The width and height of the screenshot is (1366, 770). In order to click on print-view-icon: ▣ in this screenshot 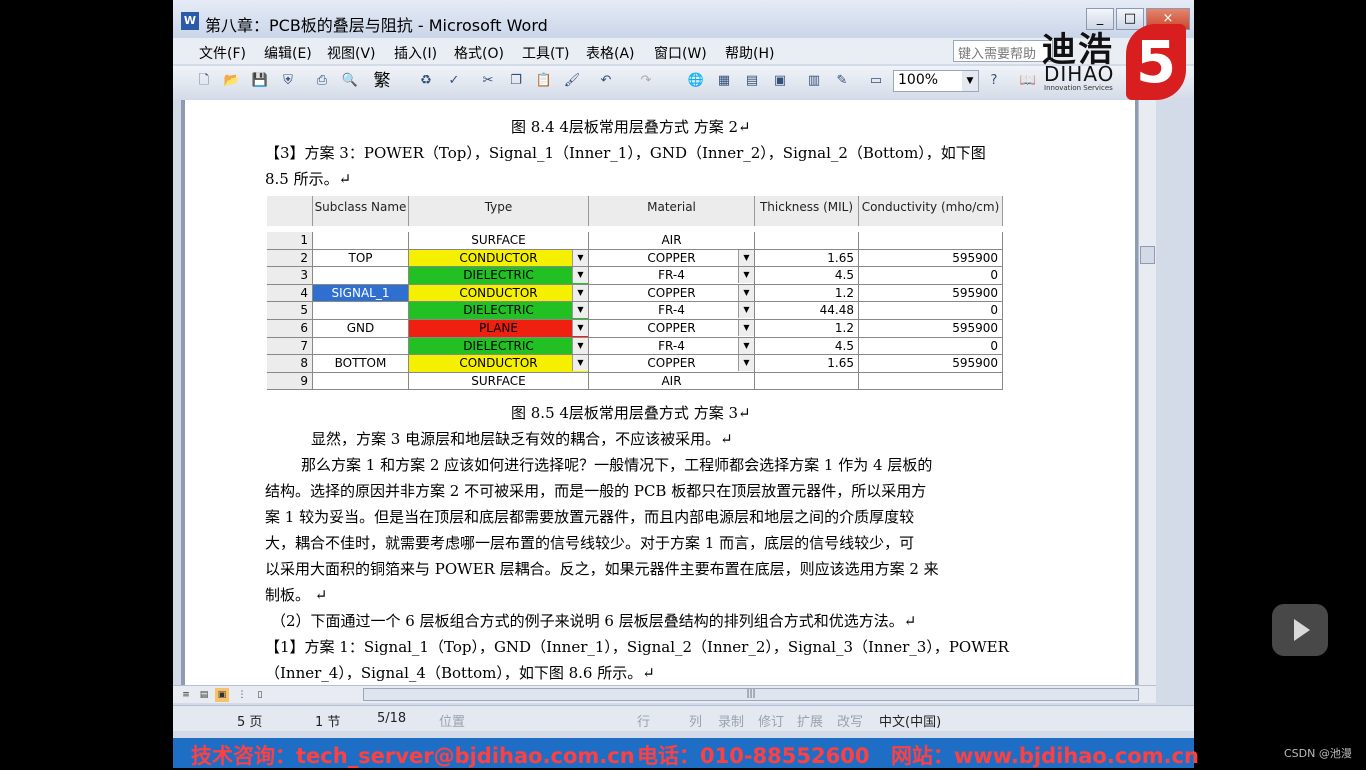, I will do `click(222, 695)`.